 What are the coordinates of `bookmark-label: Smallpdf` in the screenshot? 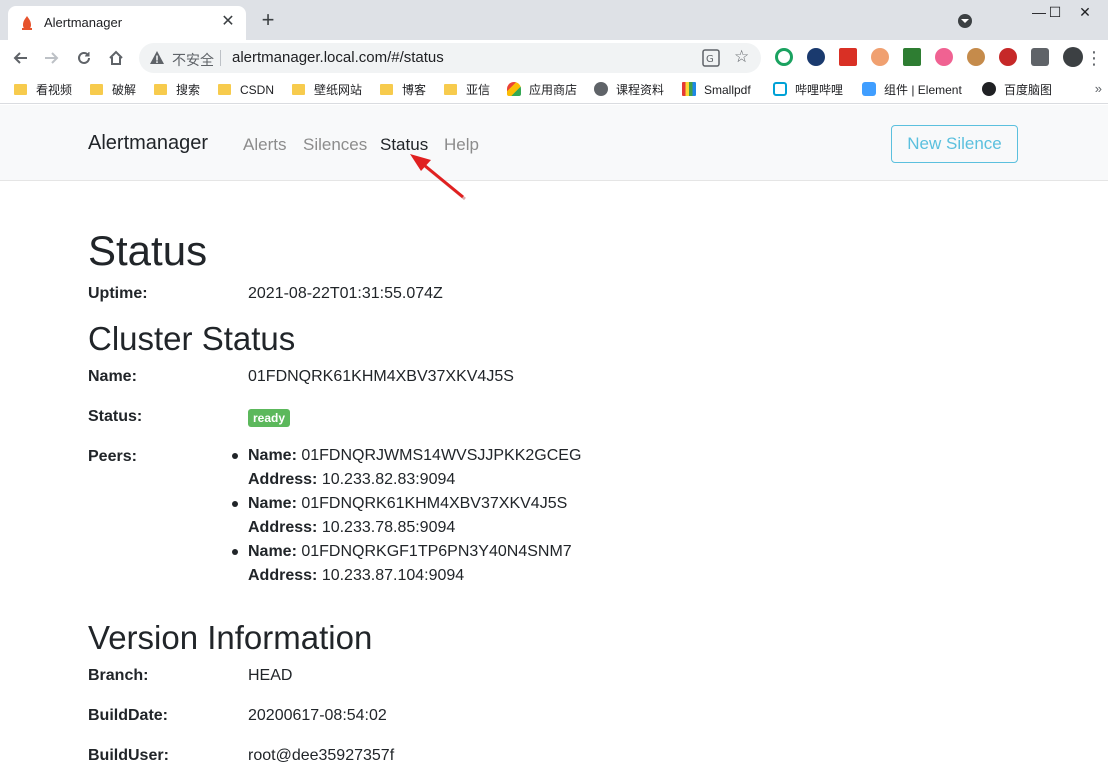 It's located at (727, 90).